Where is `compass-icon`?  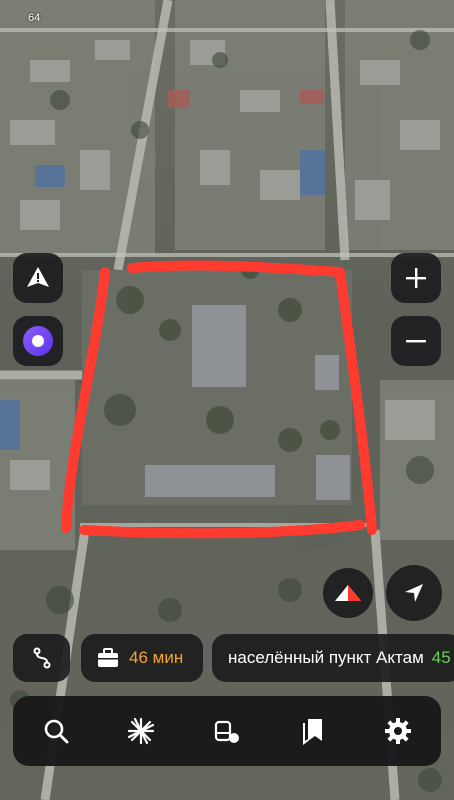 compass-icon is located at coordinates (348, 593).